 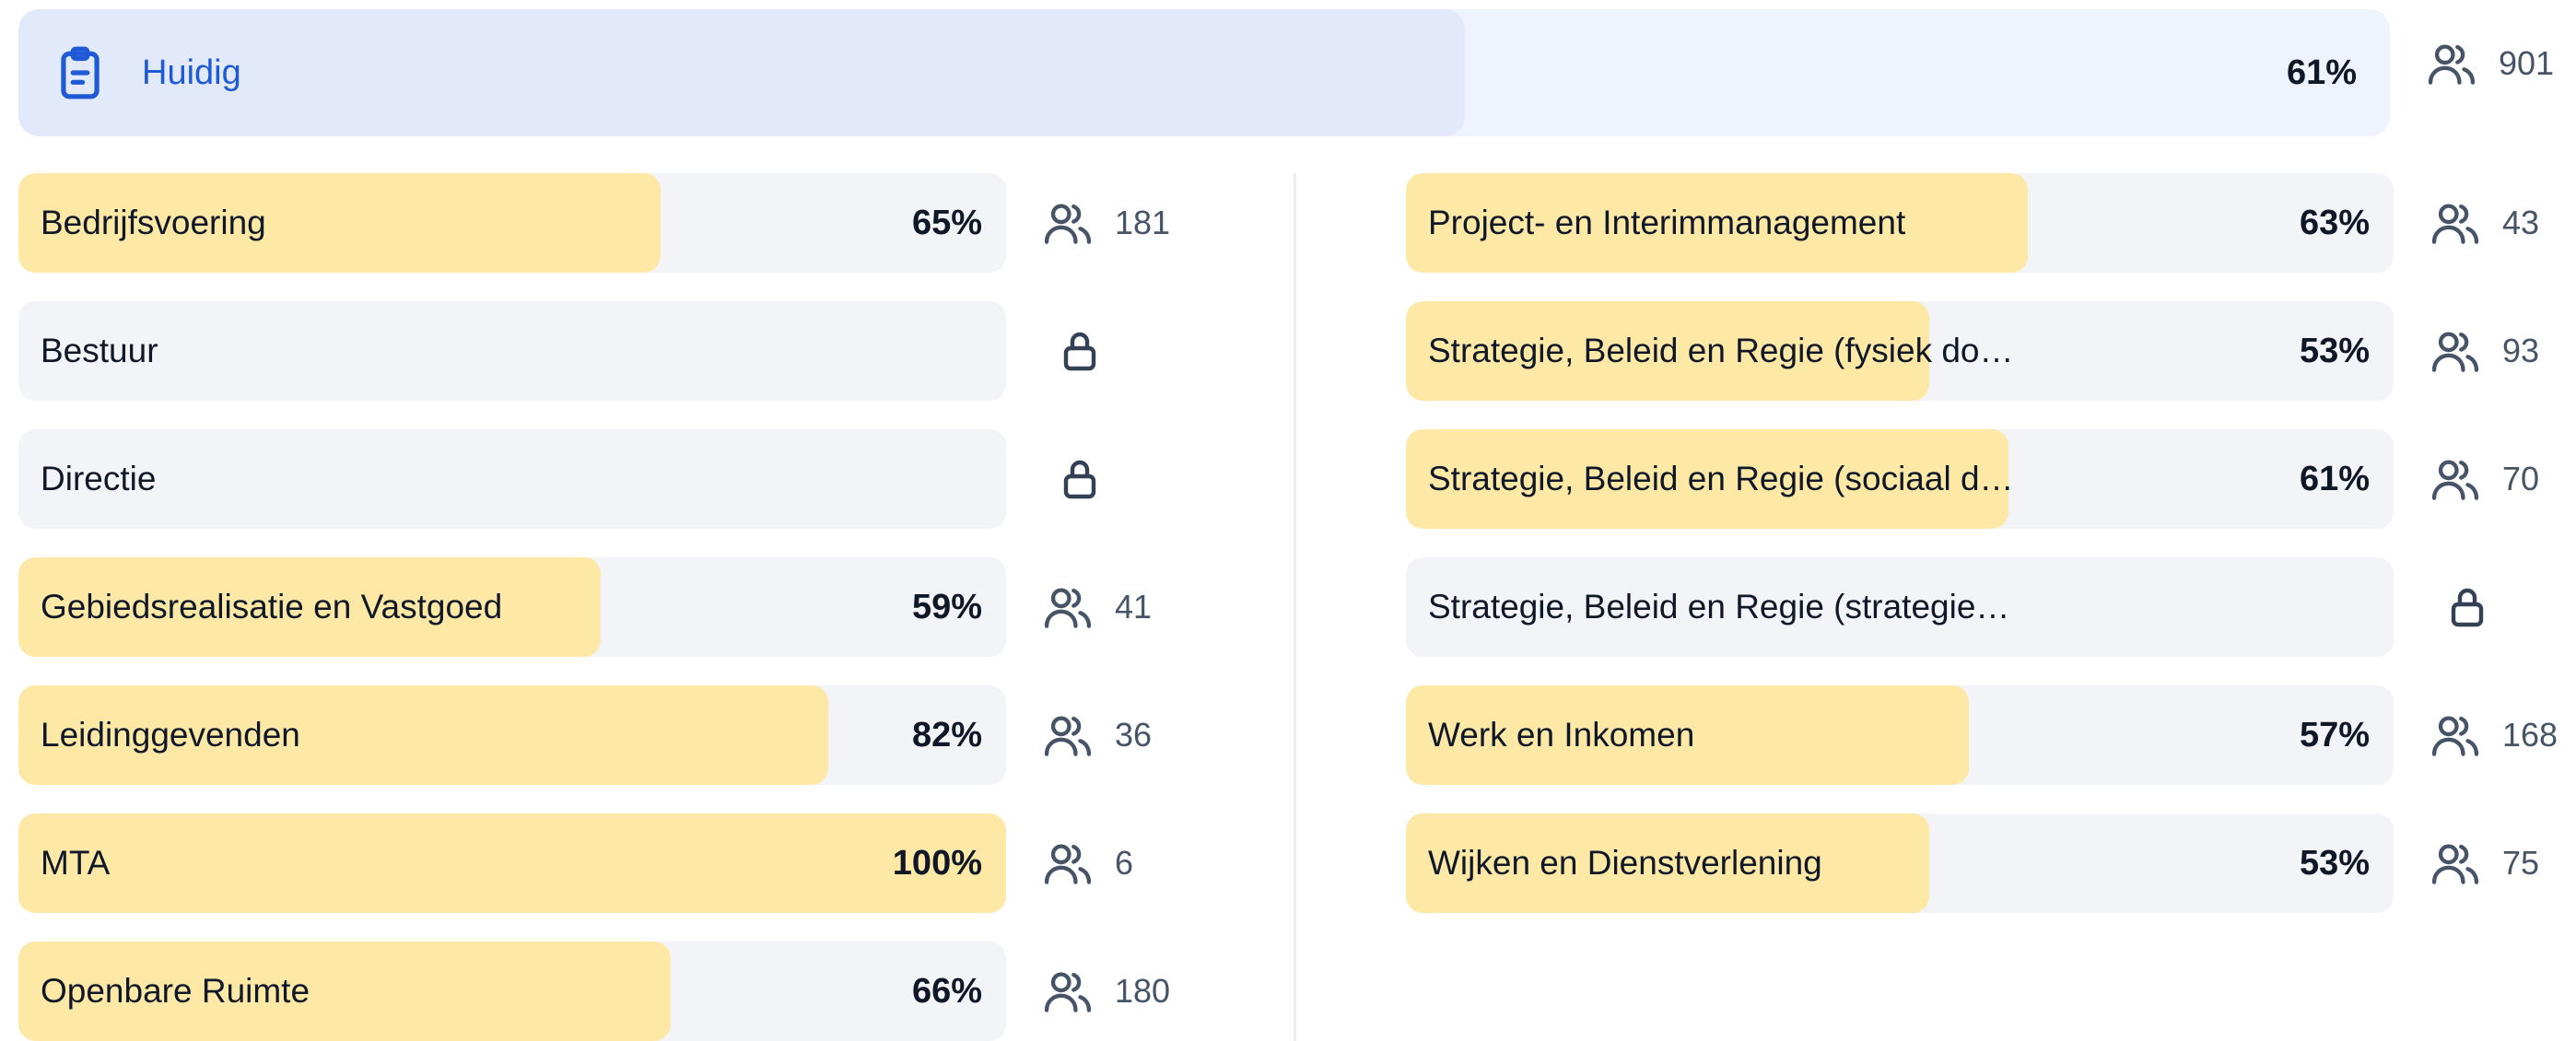 What do you see at coordinates (946, 735) in the screenshot?
I see `bar-value-label: 82%` at bounding box center [946, 735].